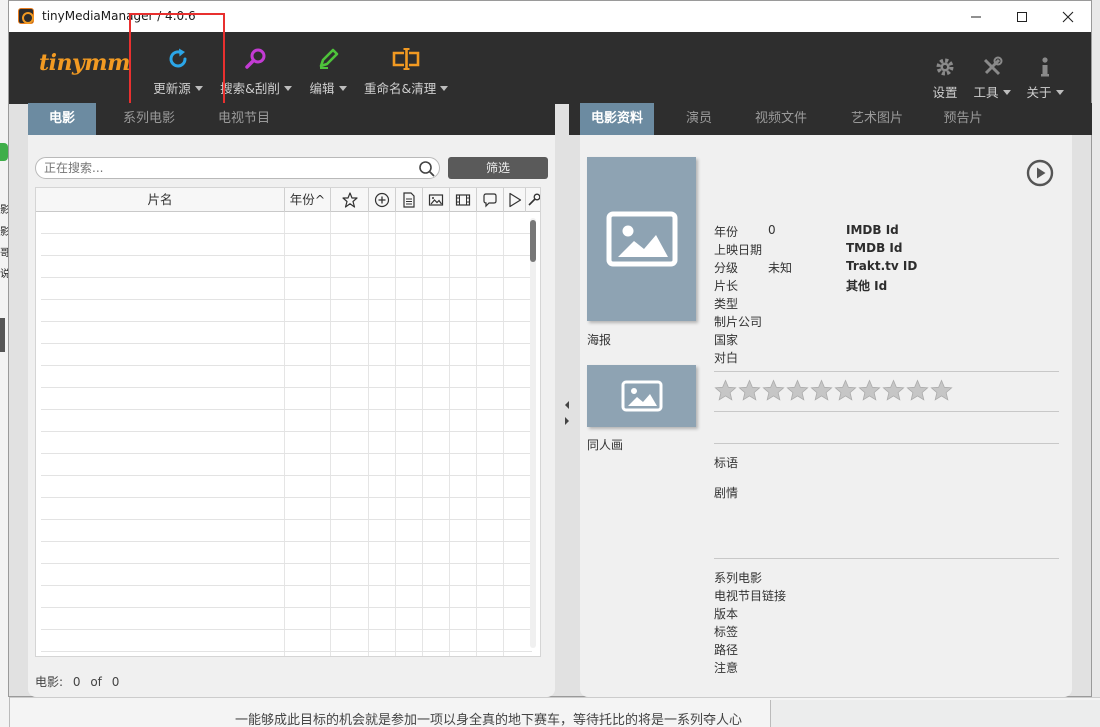 The width and height of the screenshot is (1100, 727). Describe the element at coordinates (992, 76) in the screenshot. I see `tools-button: 工具` at that location.